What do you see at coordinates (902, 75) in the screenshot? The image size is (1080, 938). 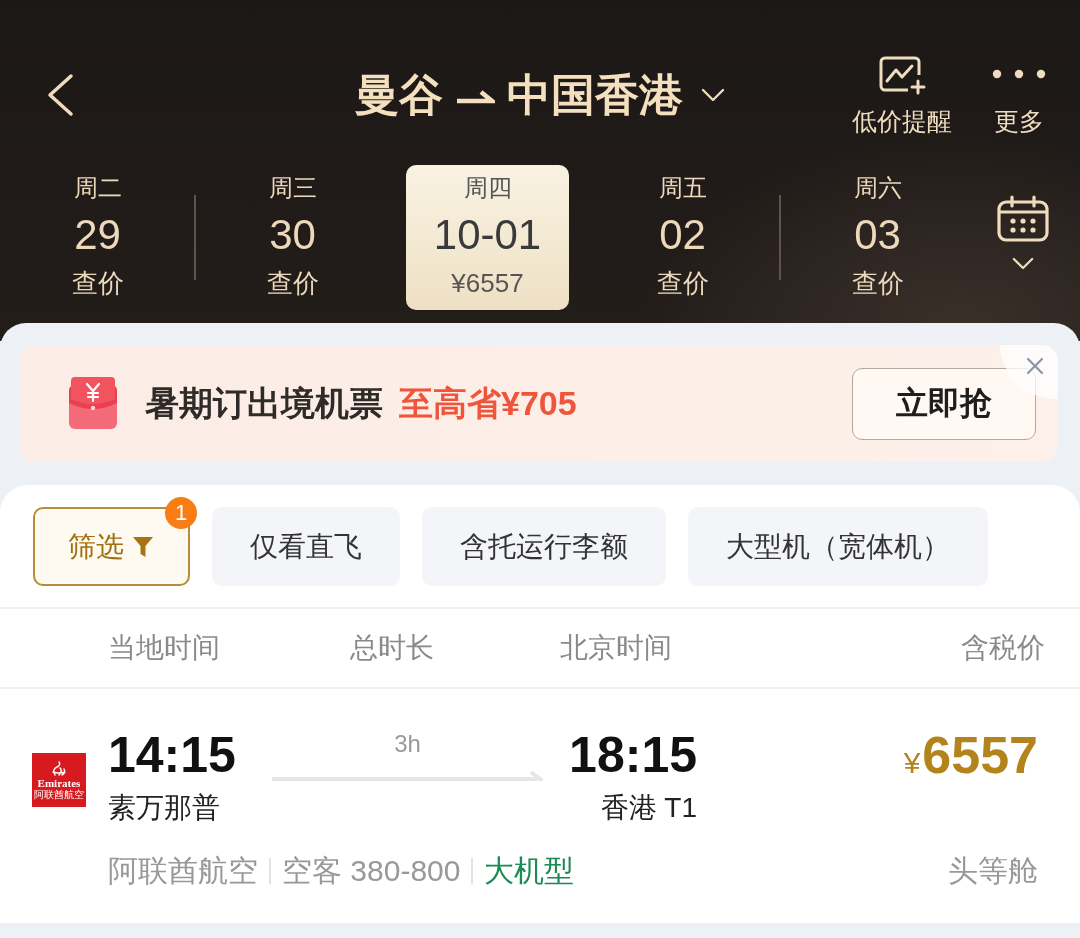 I see `chart-plus-icon` at bounding box center [902, 75].